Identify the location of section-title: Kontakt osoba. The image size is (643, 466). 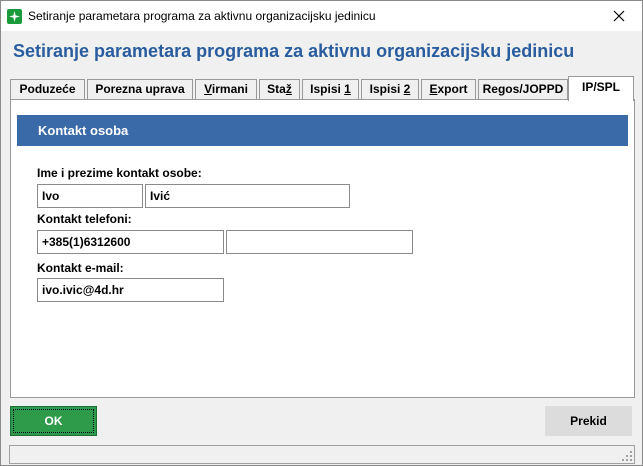
(83, 130).